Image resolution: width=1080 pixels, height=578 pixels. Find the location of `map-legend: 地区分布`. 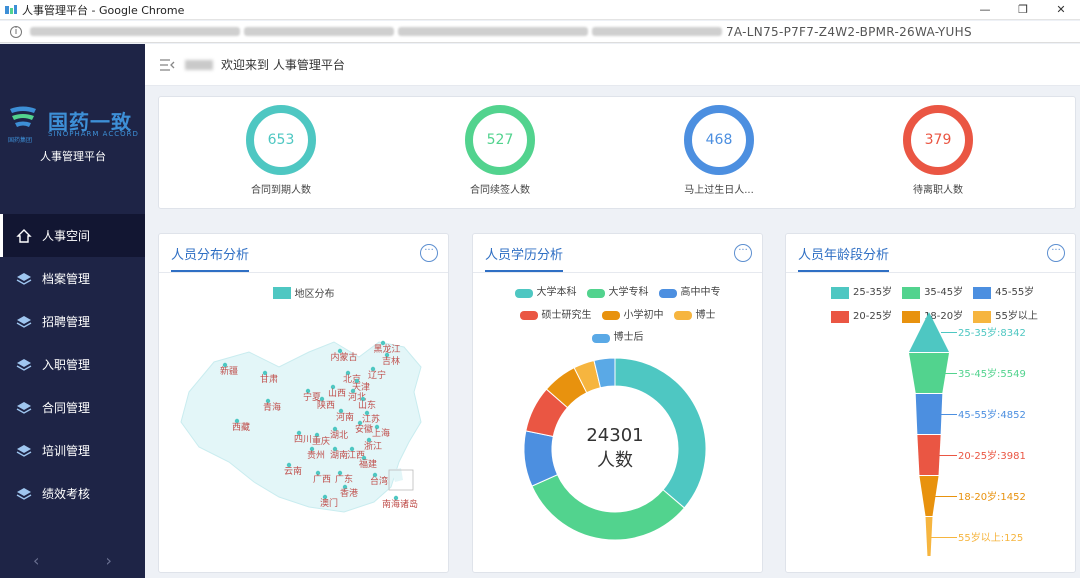

map-legend: 地区分布 is located at coordinates (303, 293).